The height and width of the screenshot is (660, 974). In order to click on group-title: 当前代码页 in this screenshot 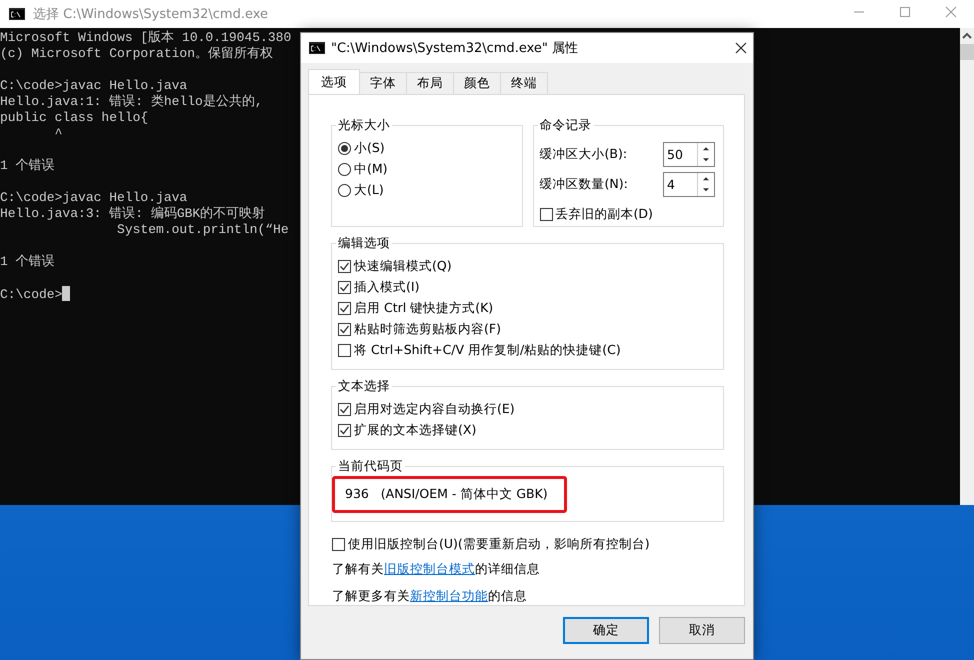, I will do `click(370, 466)`.